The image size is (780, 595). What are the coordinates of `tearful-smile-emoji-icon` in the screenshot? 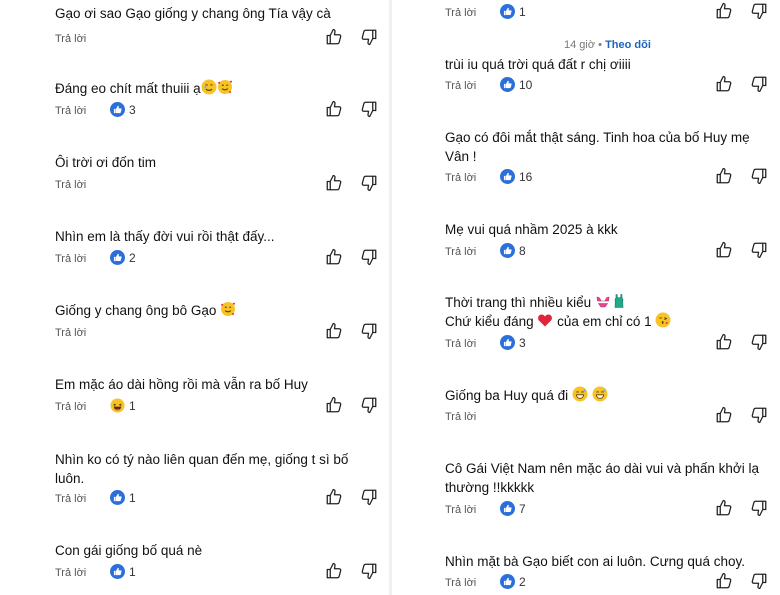 It's located at (209, 87).